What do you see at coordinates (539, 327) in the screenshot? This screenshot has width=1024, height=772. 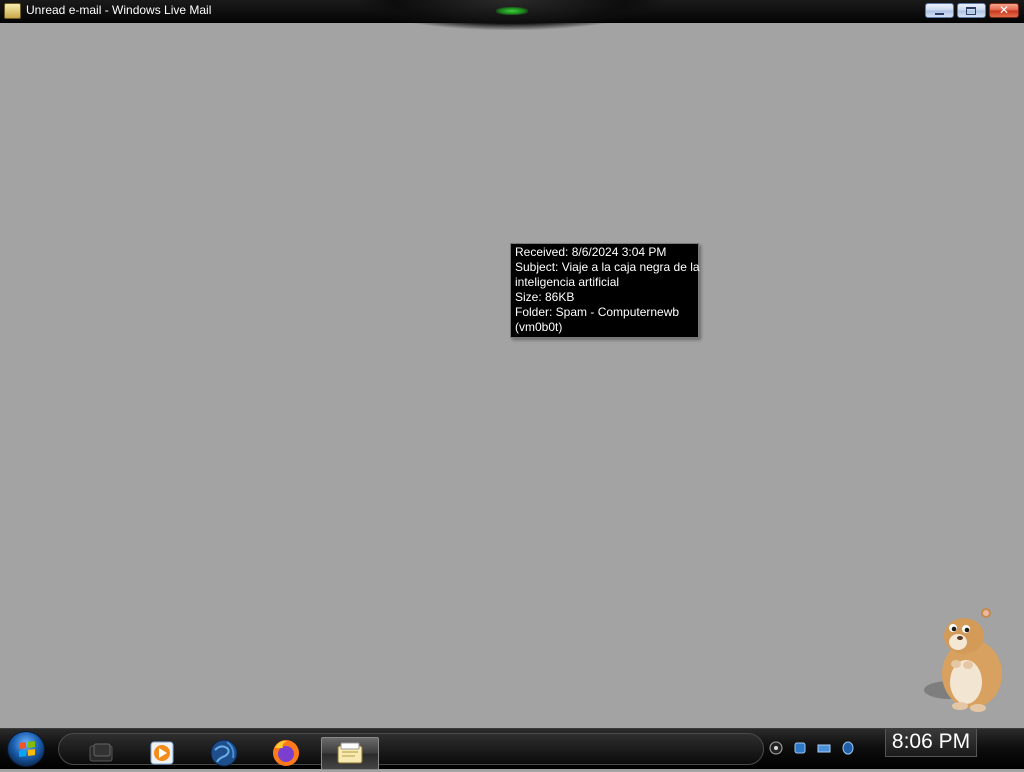 I see `tooltip-folder-cont: (vm0b0t)` at bounding box center [539, 327].